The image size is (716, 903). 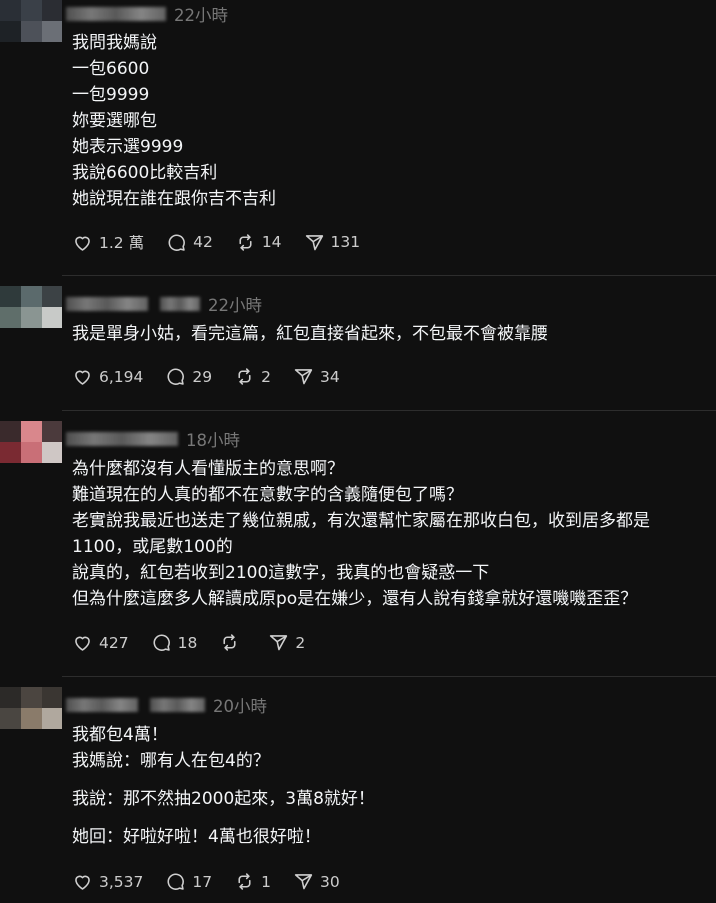 I want to click on text-line: 我媽說：哪有人在包4的？, so click(x=171, y=761).